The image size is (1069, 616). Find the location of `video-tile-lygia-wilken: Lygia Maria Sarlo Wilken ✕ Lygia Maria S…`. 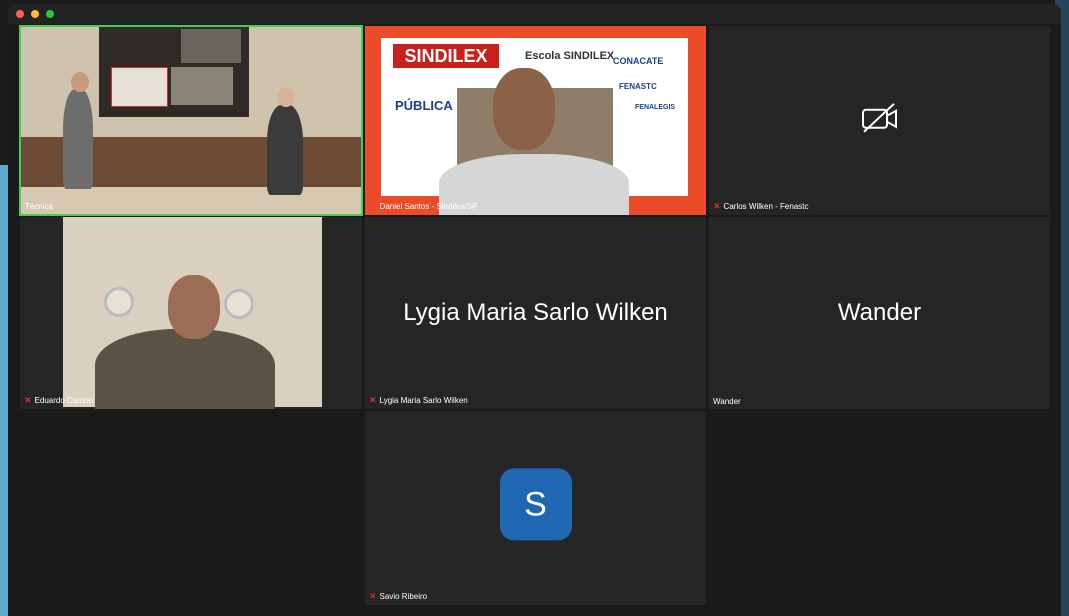

video-tile-lygia-wilken: Lygia Maria Sarlo Wilken ✕ Lygia Maria S… is located at coordinates (535, 313).